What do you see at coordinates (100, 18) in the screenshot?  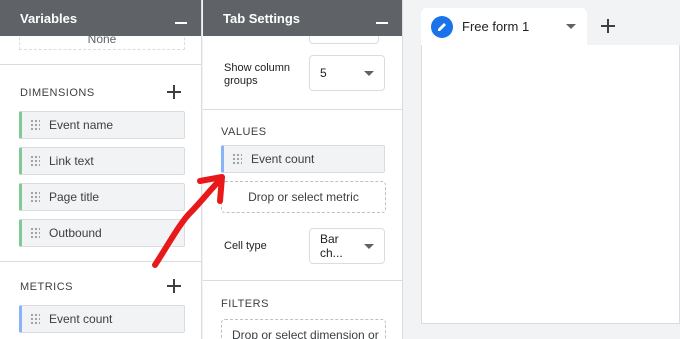 I see `variables-panel-header: Variables` at bounding box center [100, 18].